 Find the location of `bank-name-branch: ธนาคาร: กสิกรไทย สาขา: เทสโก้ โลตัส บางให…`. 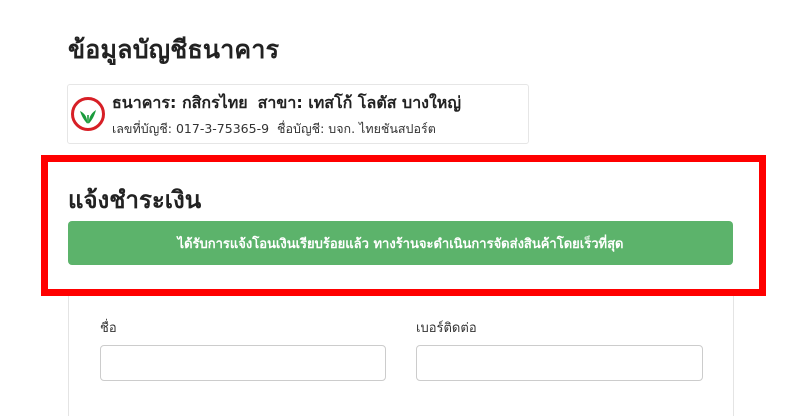

bank-name-branch: ธนาคาร: กสิกรไทย สาขา: เทสโก้ โลตัส บางให… is located at coordinates (286, 103).